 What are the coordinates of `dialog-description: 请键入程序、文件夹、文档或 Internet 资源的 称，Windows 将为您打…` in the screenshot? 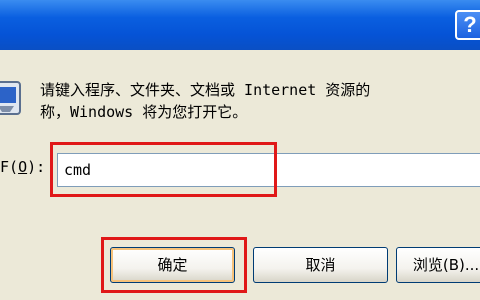 It's located at (260, 101).